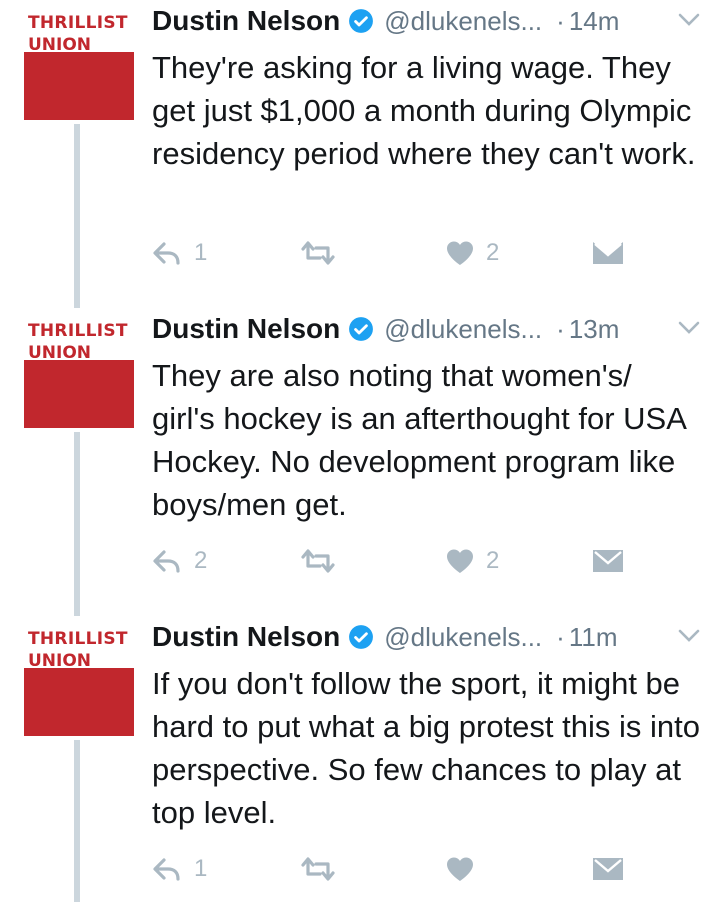  I want to click on timestamp: 14m, so click(594, 21).